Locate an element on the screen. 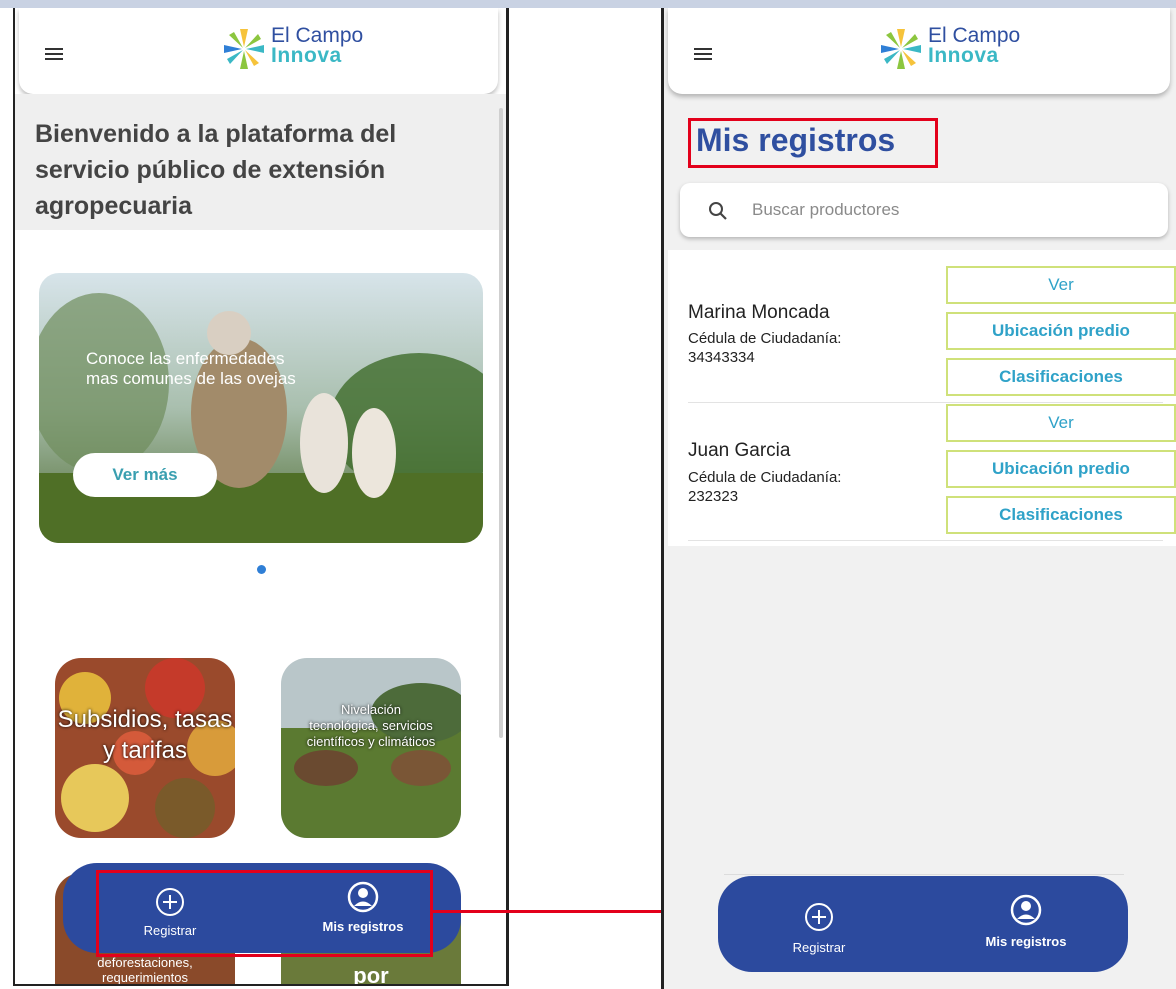 Image resolution: width=1176 pixels, height=989 pixels. tile-subsidios-label: Subsidios, tasas y tarifas is located at coordinates (145, 735).